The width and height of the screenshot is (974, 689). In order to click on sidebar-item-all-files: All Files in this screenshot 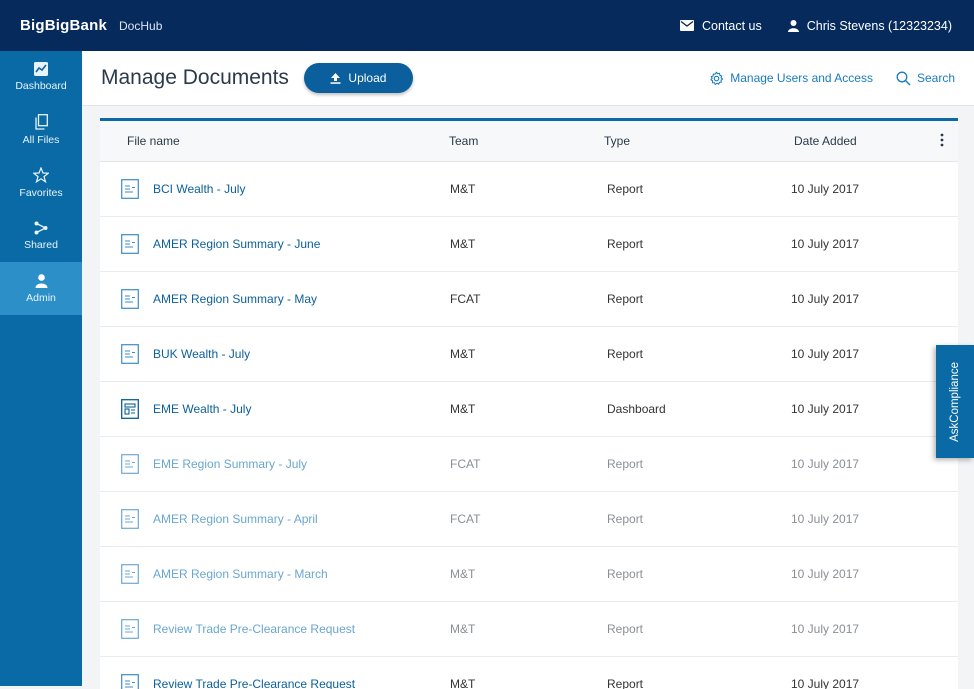, I will do `click(41, 129)`.